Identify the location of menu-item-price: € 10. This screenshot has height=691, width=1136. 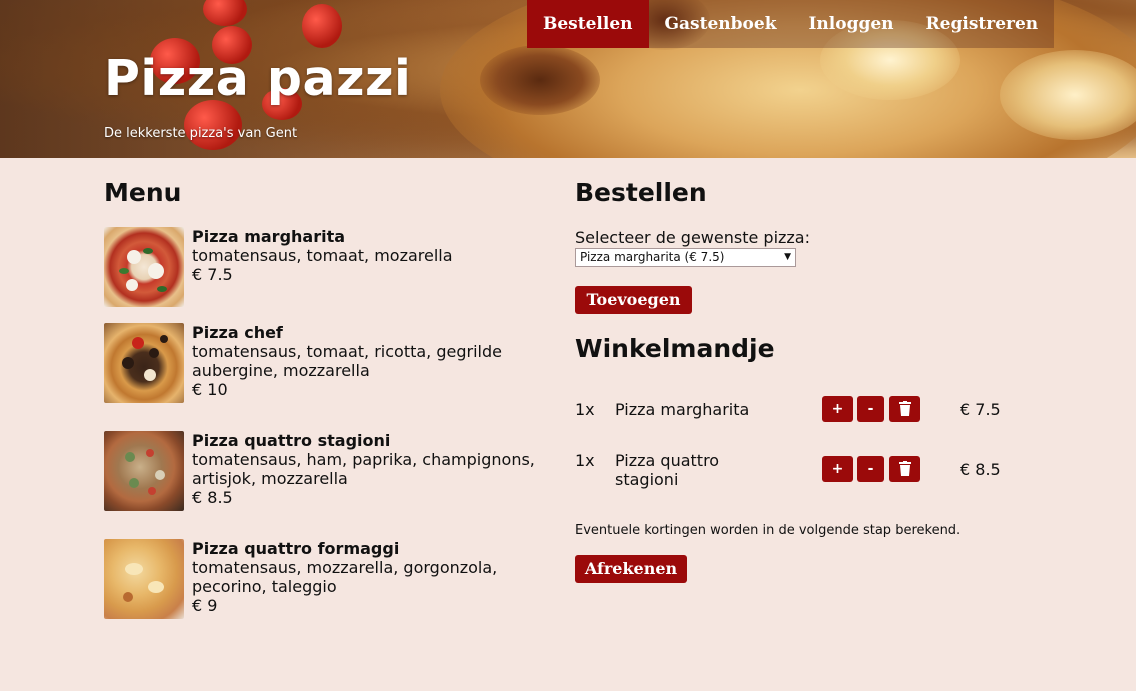
(210, 389).